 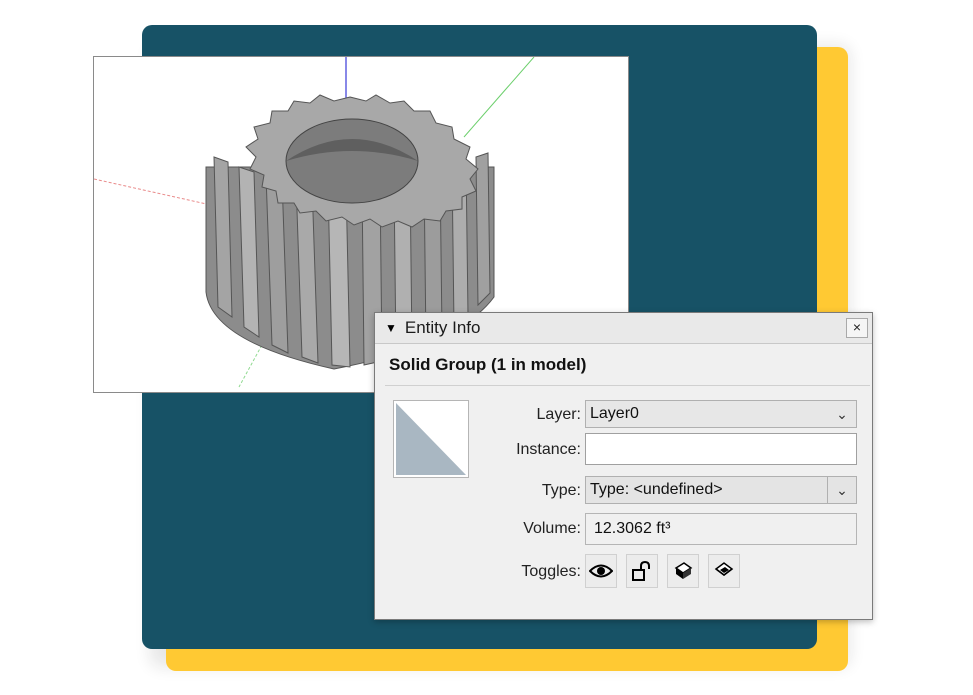 I want to click on panel-titlebar: ▼ Entity Info ×, so click(x=623, y=328).